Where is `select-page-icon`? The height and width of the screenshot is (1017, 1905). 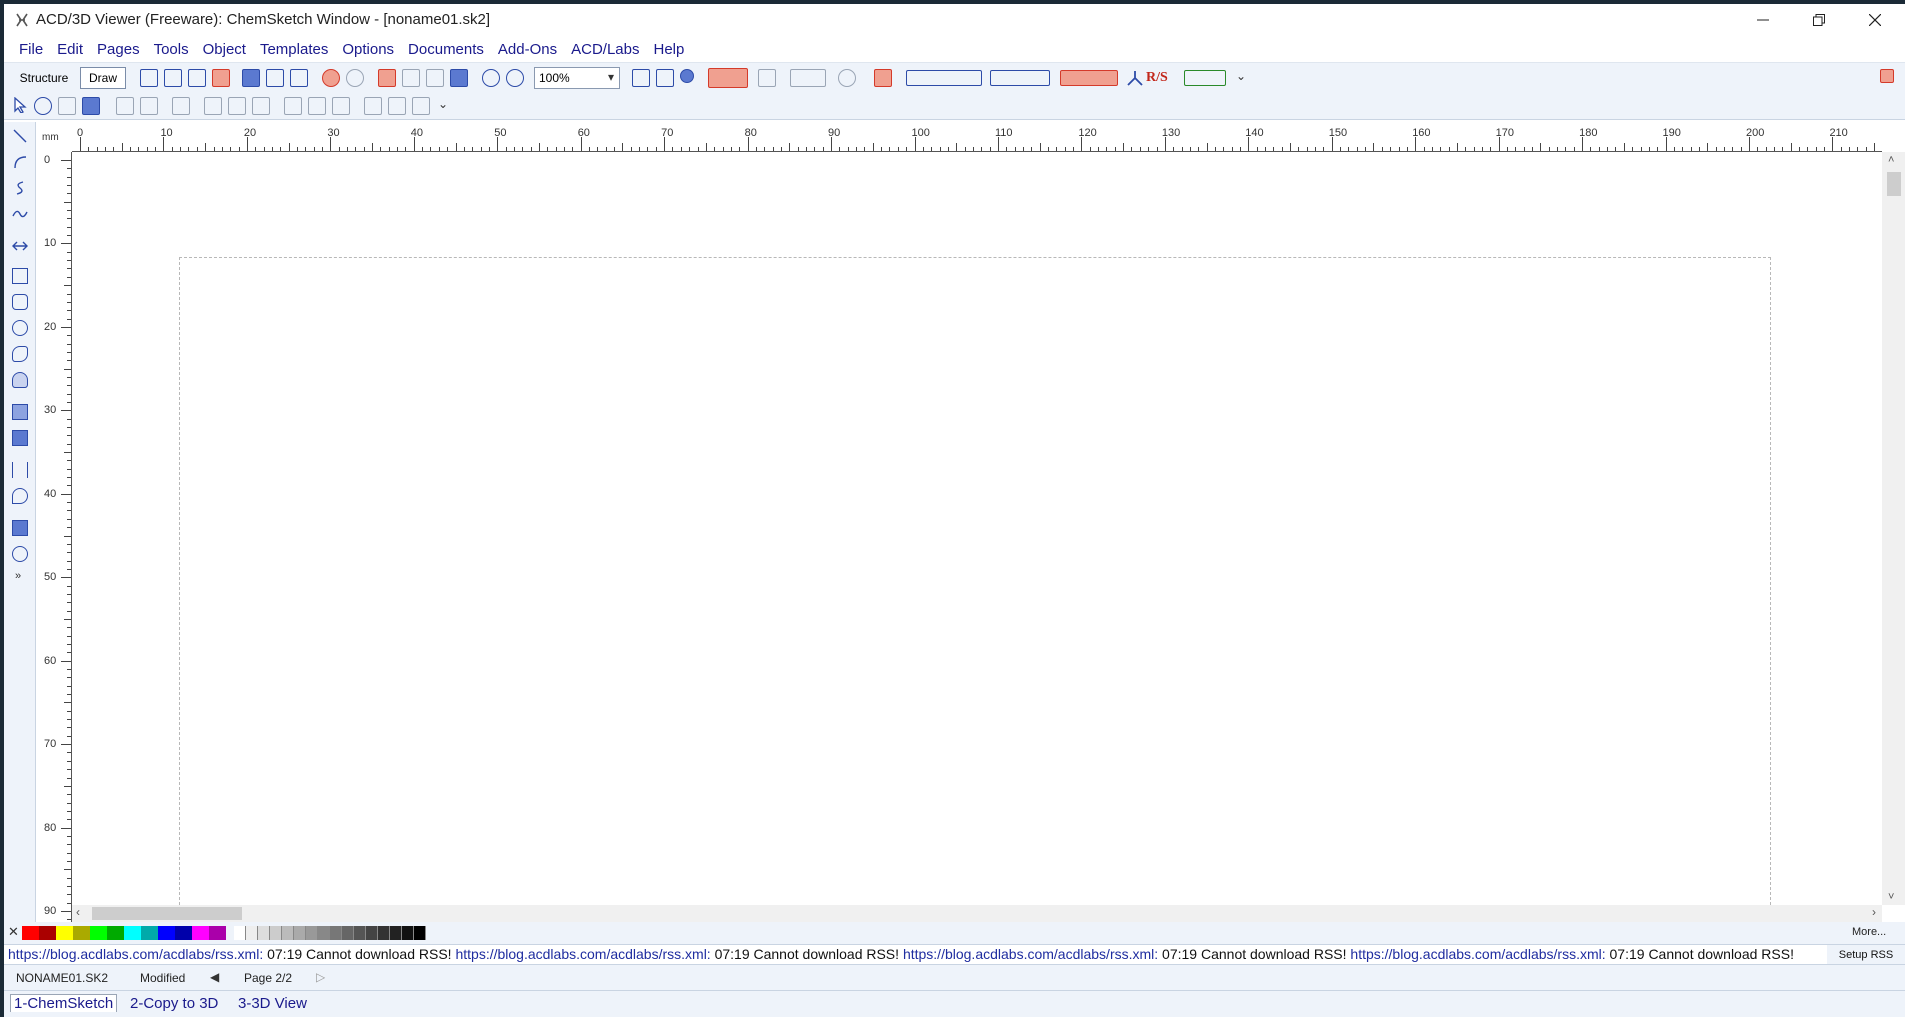 select-page-icon is located at coordinates (665, 78).